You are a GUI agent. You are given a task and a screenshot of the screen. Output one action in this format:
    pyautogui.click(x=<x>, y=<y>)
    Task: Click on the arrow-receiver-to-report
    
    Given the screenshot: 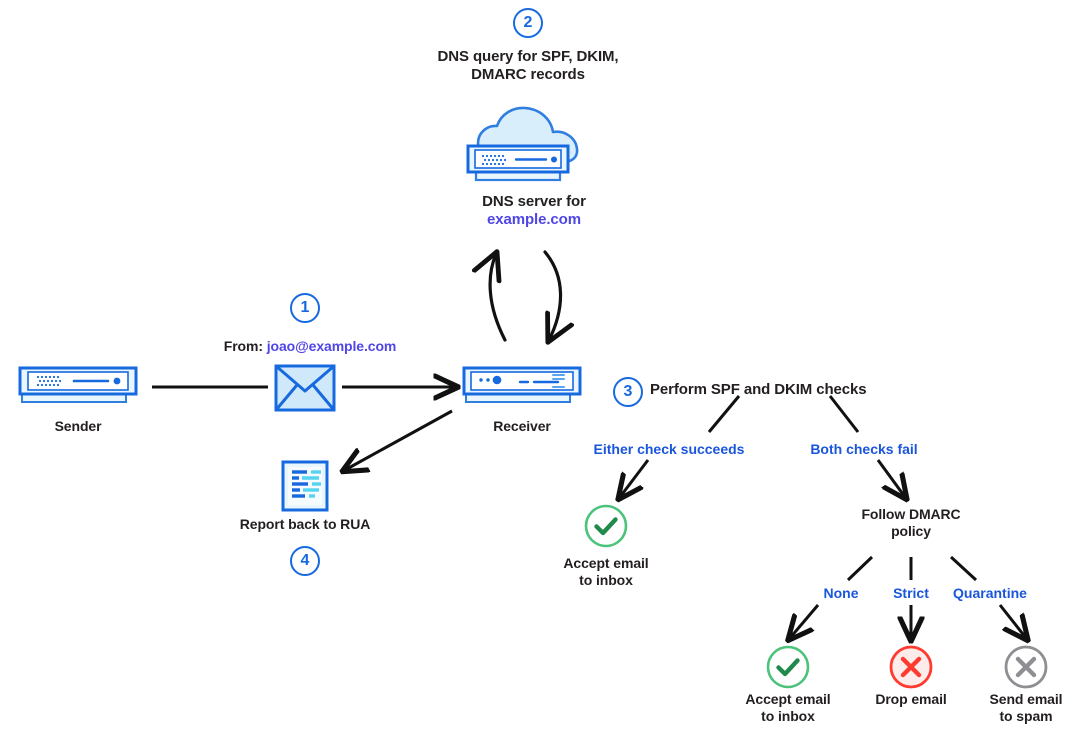 What is the action you would take?
    pyautogui.click(x=399, y=439)
    